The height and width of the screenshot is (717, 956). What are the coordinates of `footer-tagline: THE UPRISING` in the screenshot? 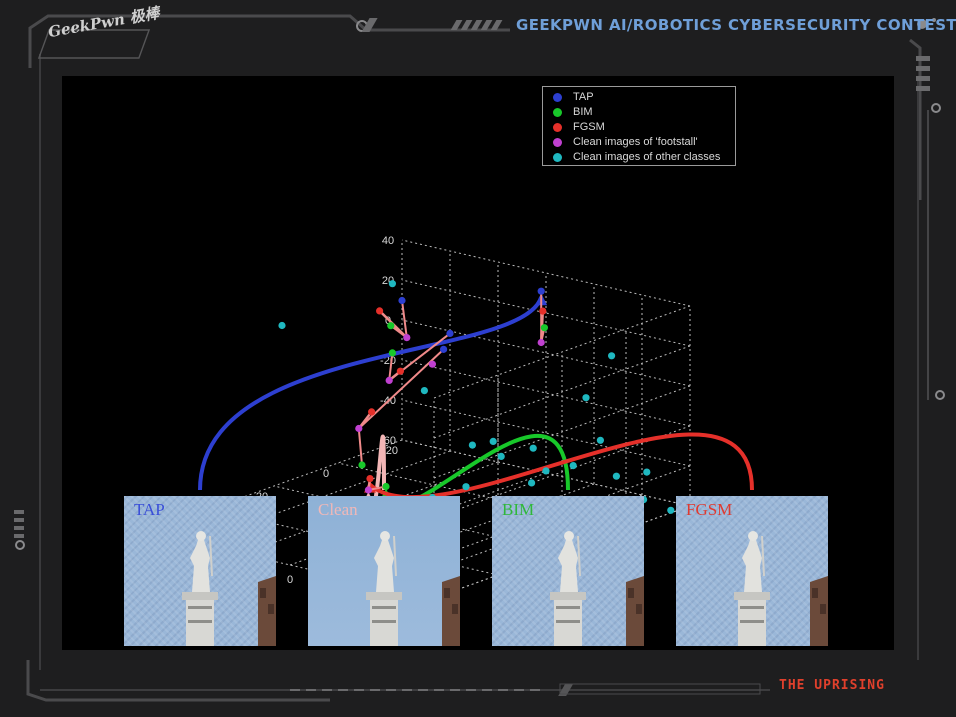 It's located at (832, 685).